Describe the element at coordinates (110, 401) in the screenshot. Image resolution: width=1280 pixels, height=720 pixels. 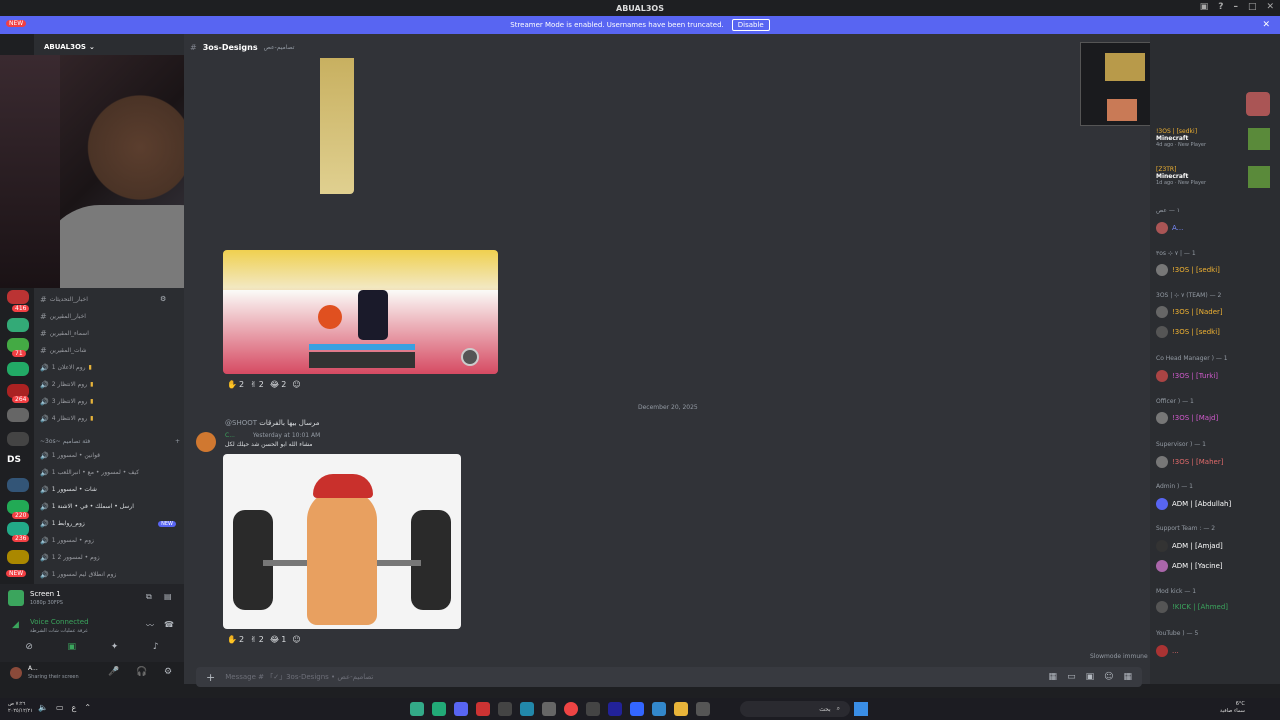
I see `voice-channel-item: 🔊 روم الانتظار 3 ▮` at that location.